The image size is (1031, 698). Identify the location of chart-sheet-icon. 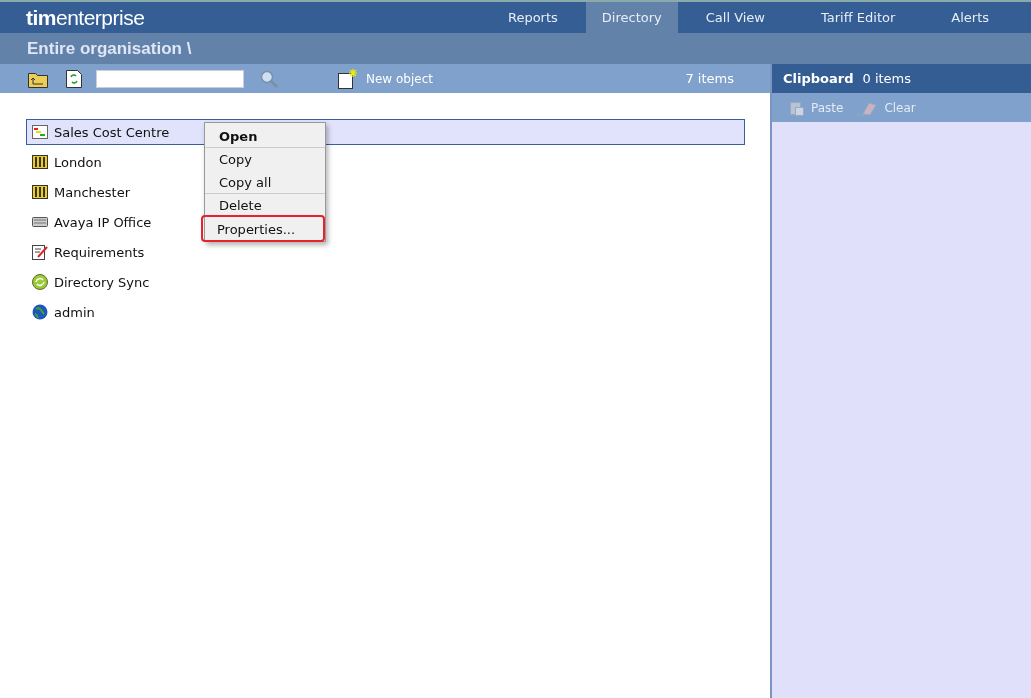
(40, 132).